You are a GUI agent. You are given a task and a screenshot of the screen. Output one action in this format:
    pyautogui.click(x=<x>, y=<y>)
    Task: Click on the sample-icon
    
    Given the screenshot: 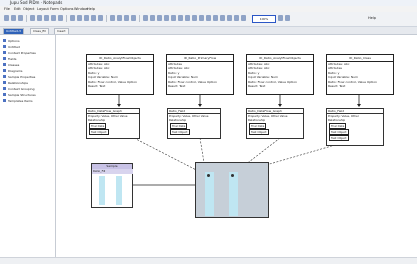 What is the action you would take?
    pyautogui.click(x=4, y=76)
    